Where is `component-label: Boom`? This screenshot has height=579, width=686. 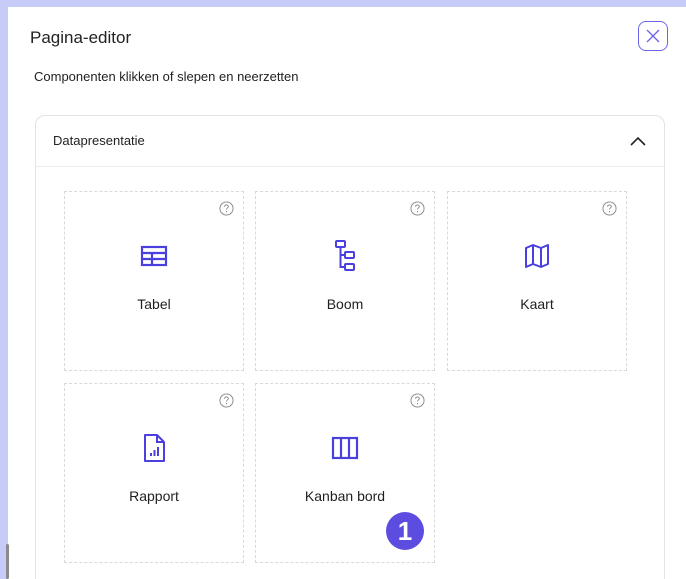 component-label: Boom is located at coordinates (345, 304).